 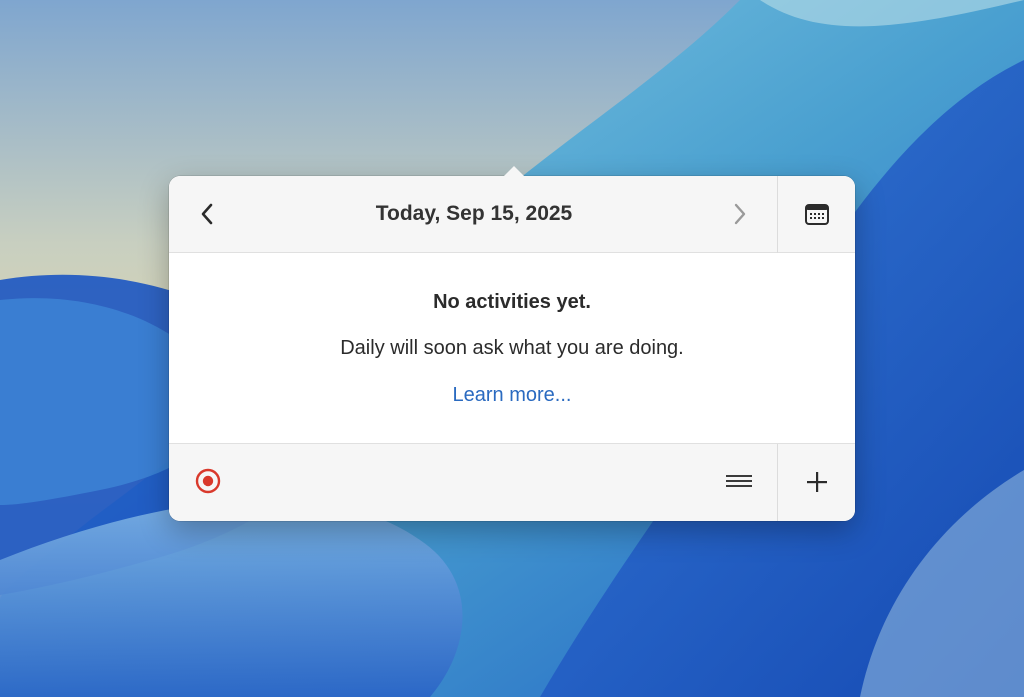 I want to click on calendar-button, so click(x=817, y=215).